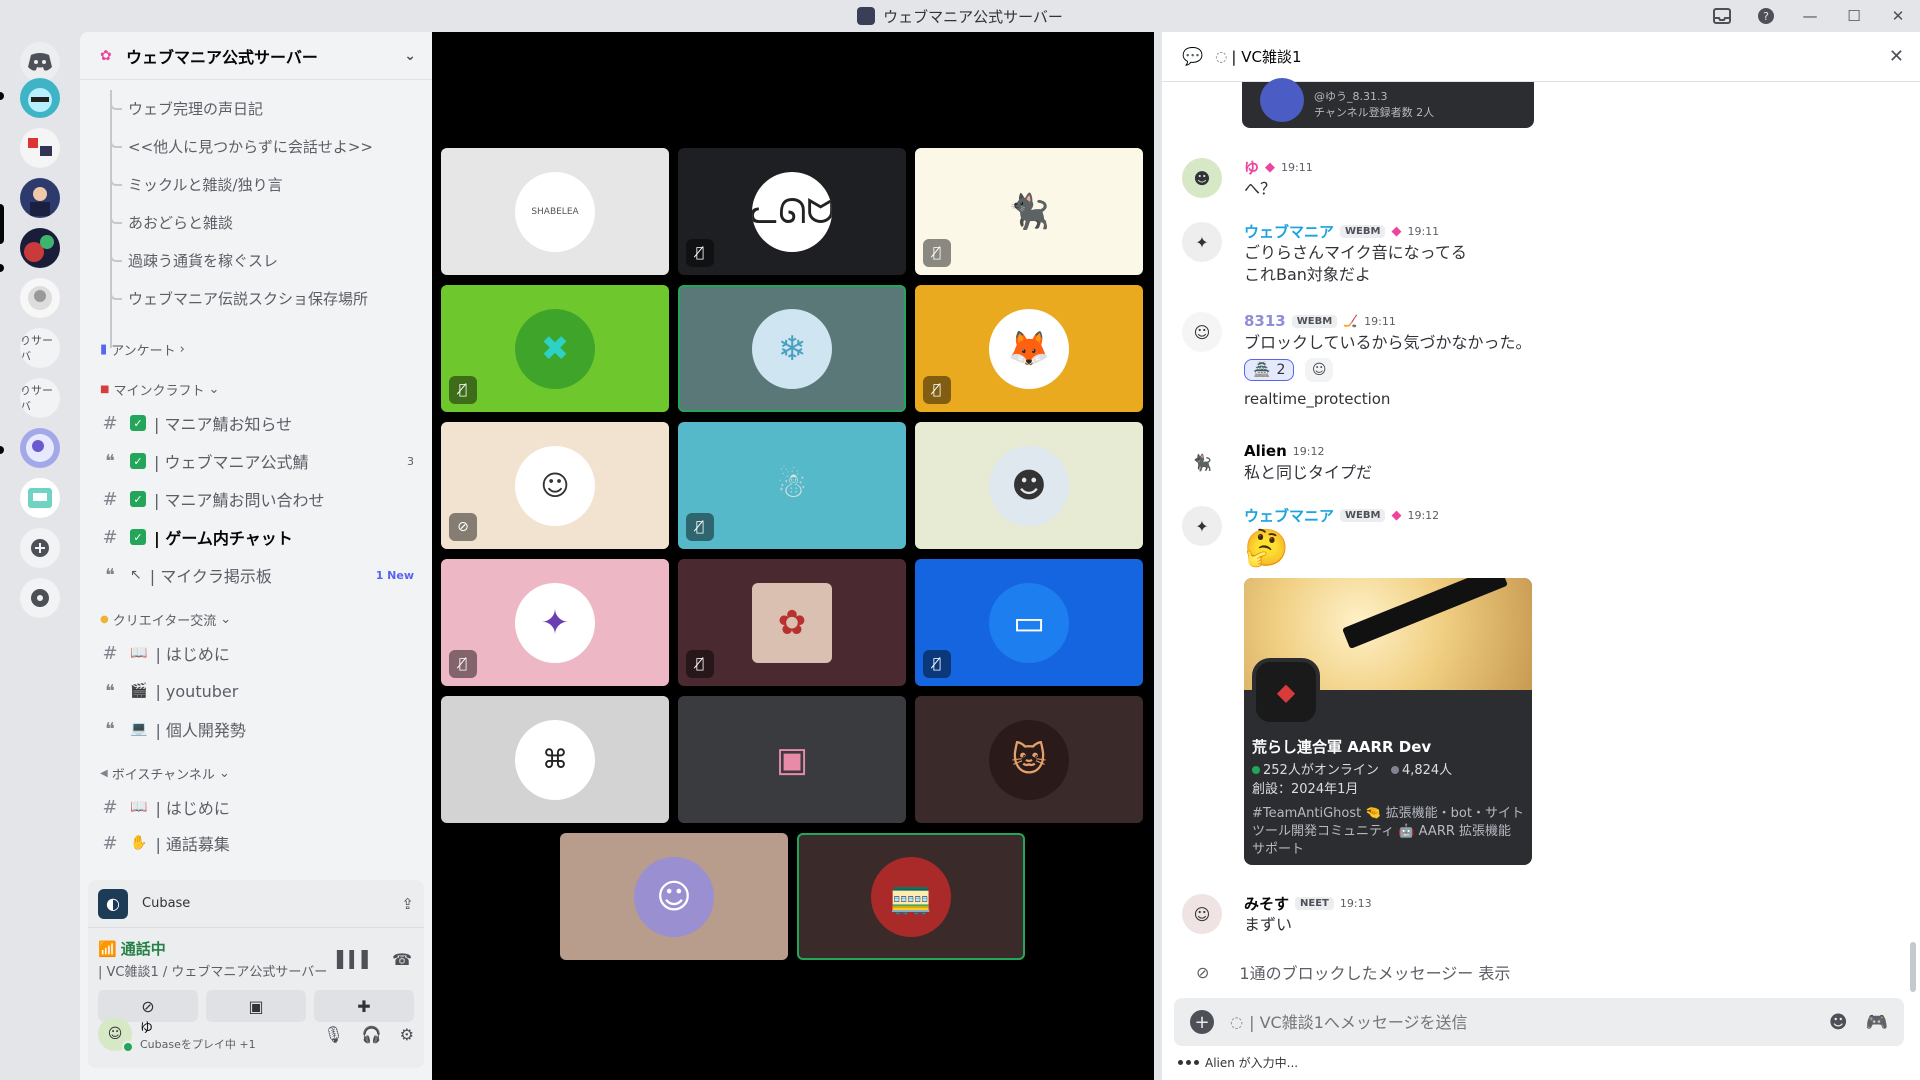 The height and width of the screenshot is (1080, 1920). What do you see at coordinates (205, 184) in the screenshot?
I see `thread-item: ミックルと雑談/独り言` at bounding box center [205, 184].